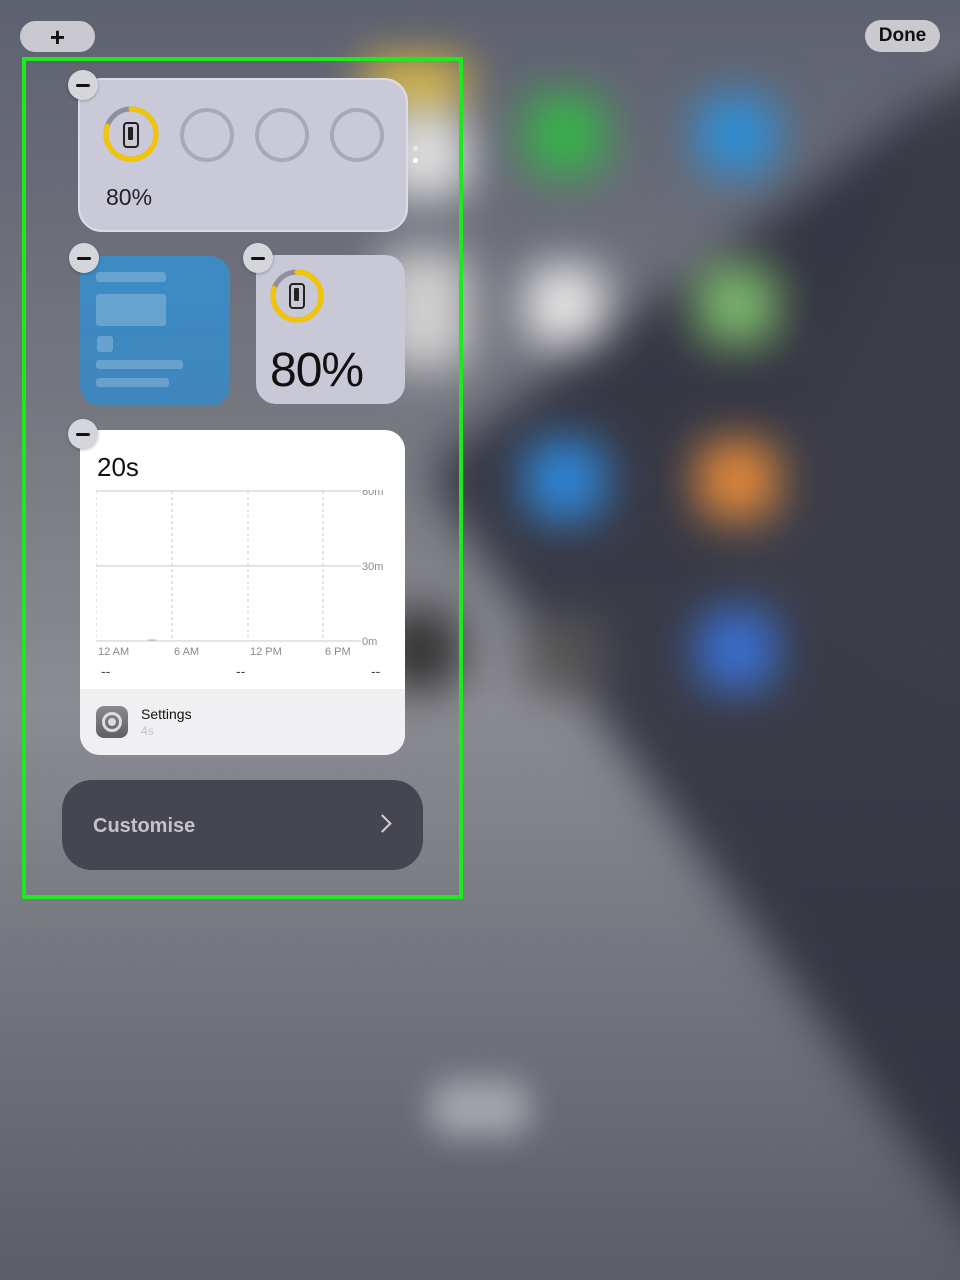 Image resolution: width=960 pixels, height=1280 pixels. Describe the element at coordinates (155, 331) in the screenshot. I see `notes-widget-placeholder` at that location.